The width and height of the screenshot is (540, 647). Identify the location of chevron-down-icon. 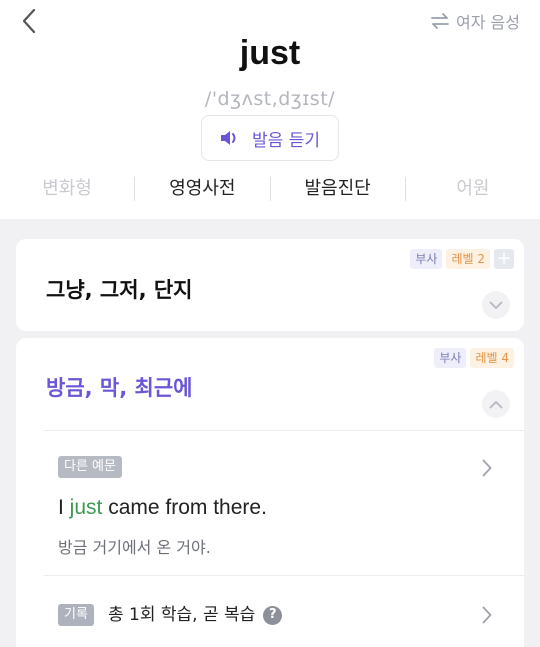
(496, 305).